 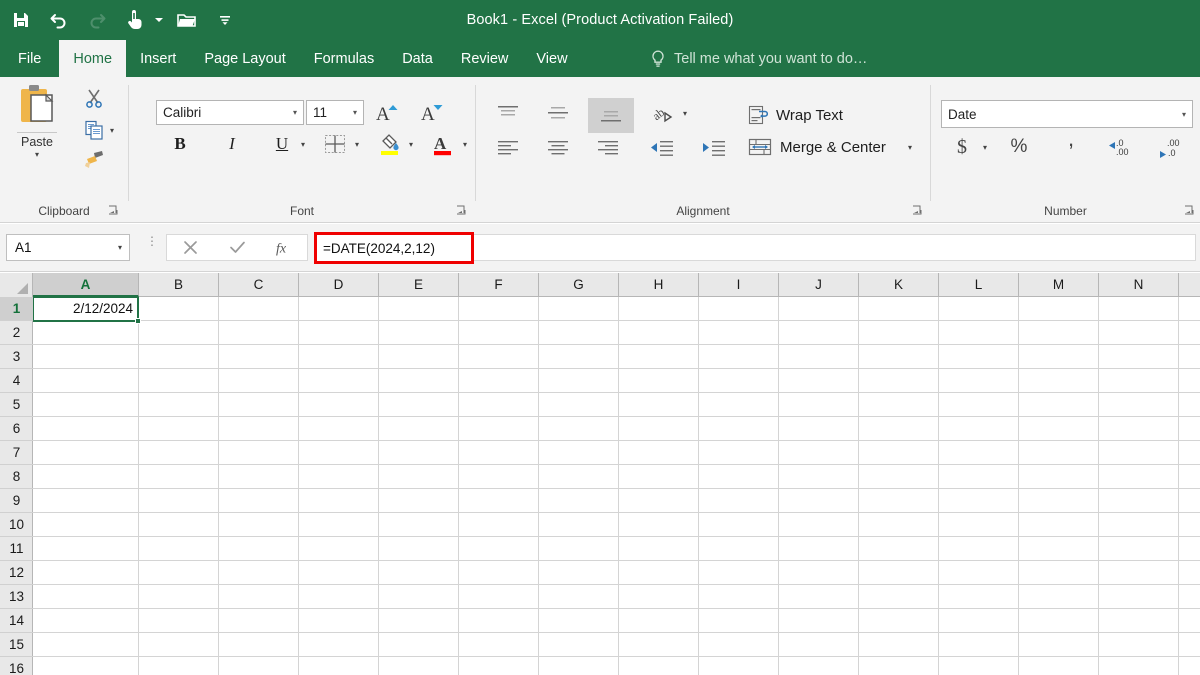 What do you see at coordinates (159, 20) in the screenshot?
I see `touch-mouse-mode-caret-icon` at bounding box center [159, 20].